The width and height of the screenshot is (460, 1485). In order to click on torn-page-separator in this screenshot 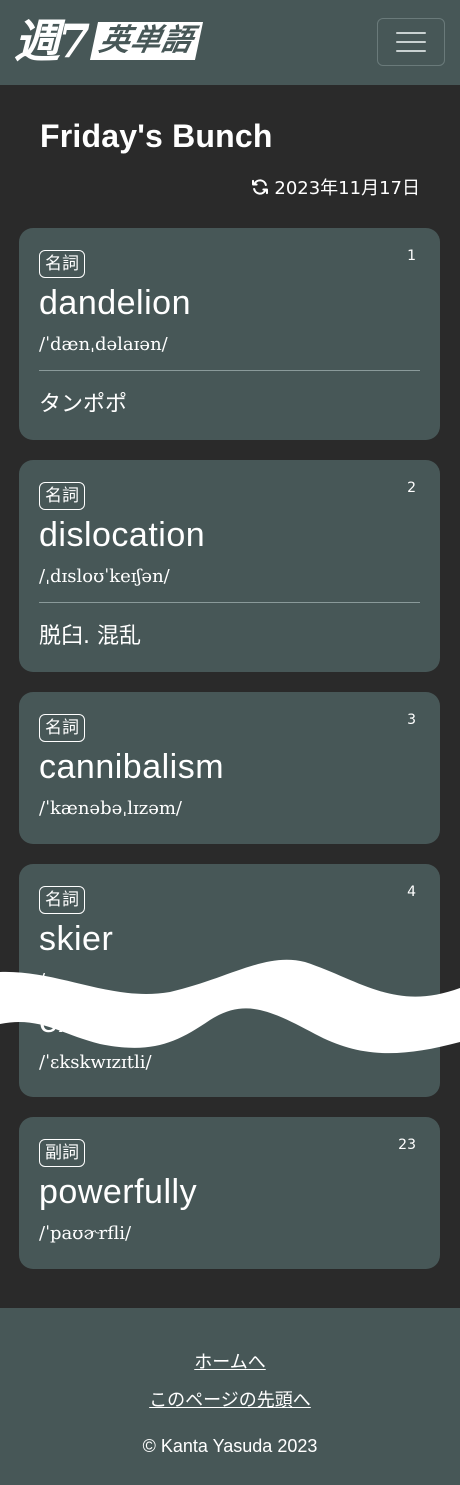, I will do `click(230, 1006)`.